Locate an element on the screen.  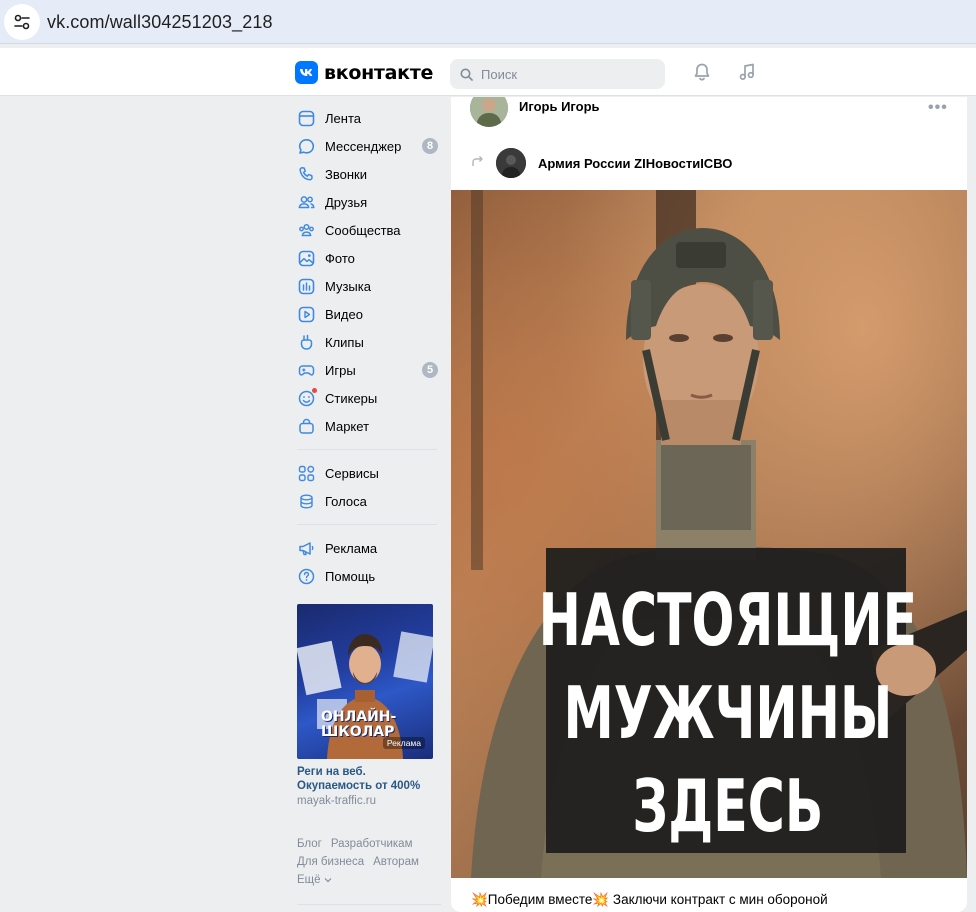
sidebar-item-label: Видео is located at coordinates (344, 314).